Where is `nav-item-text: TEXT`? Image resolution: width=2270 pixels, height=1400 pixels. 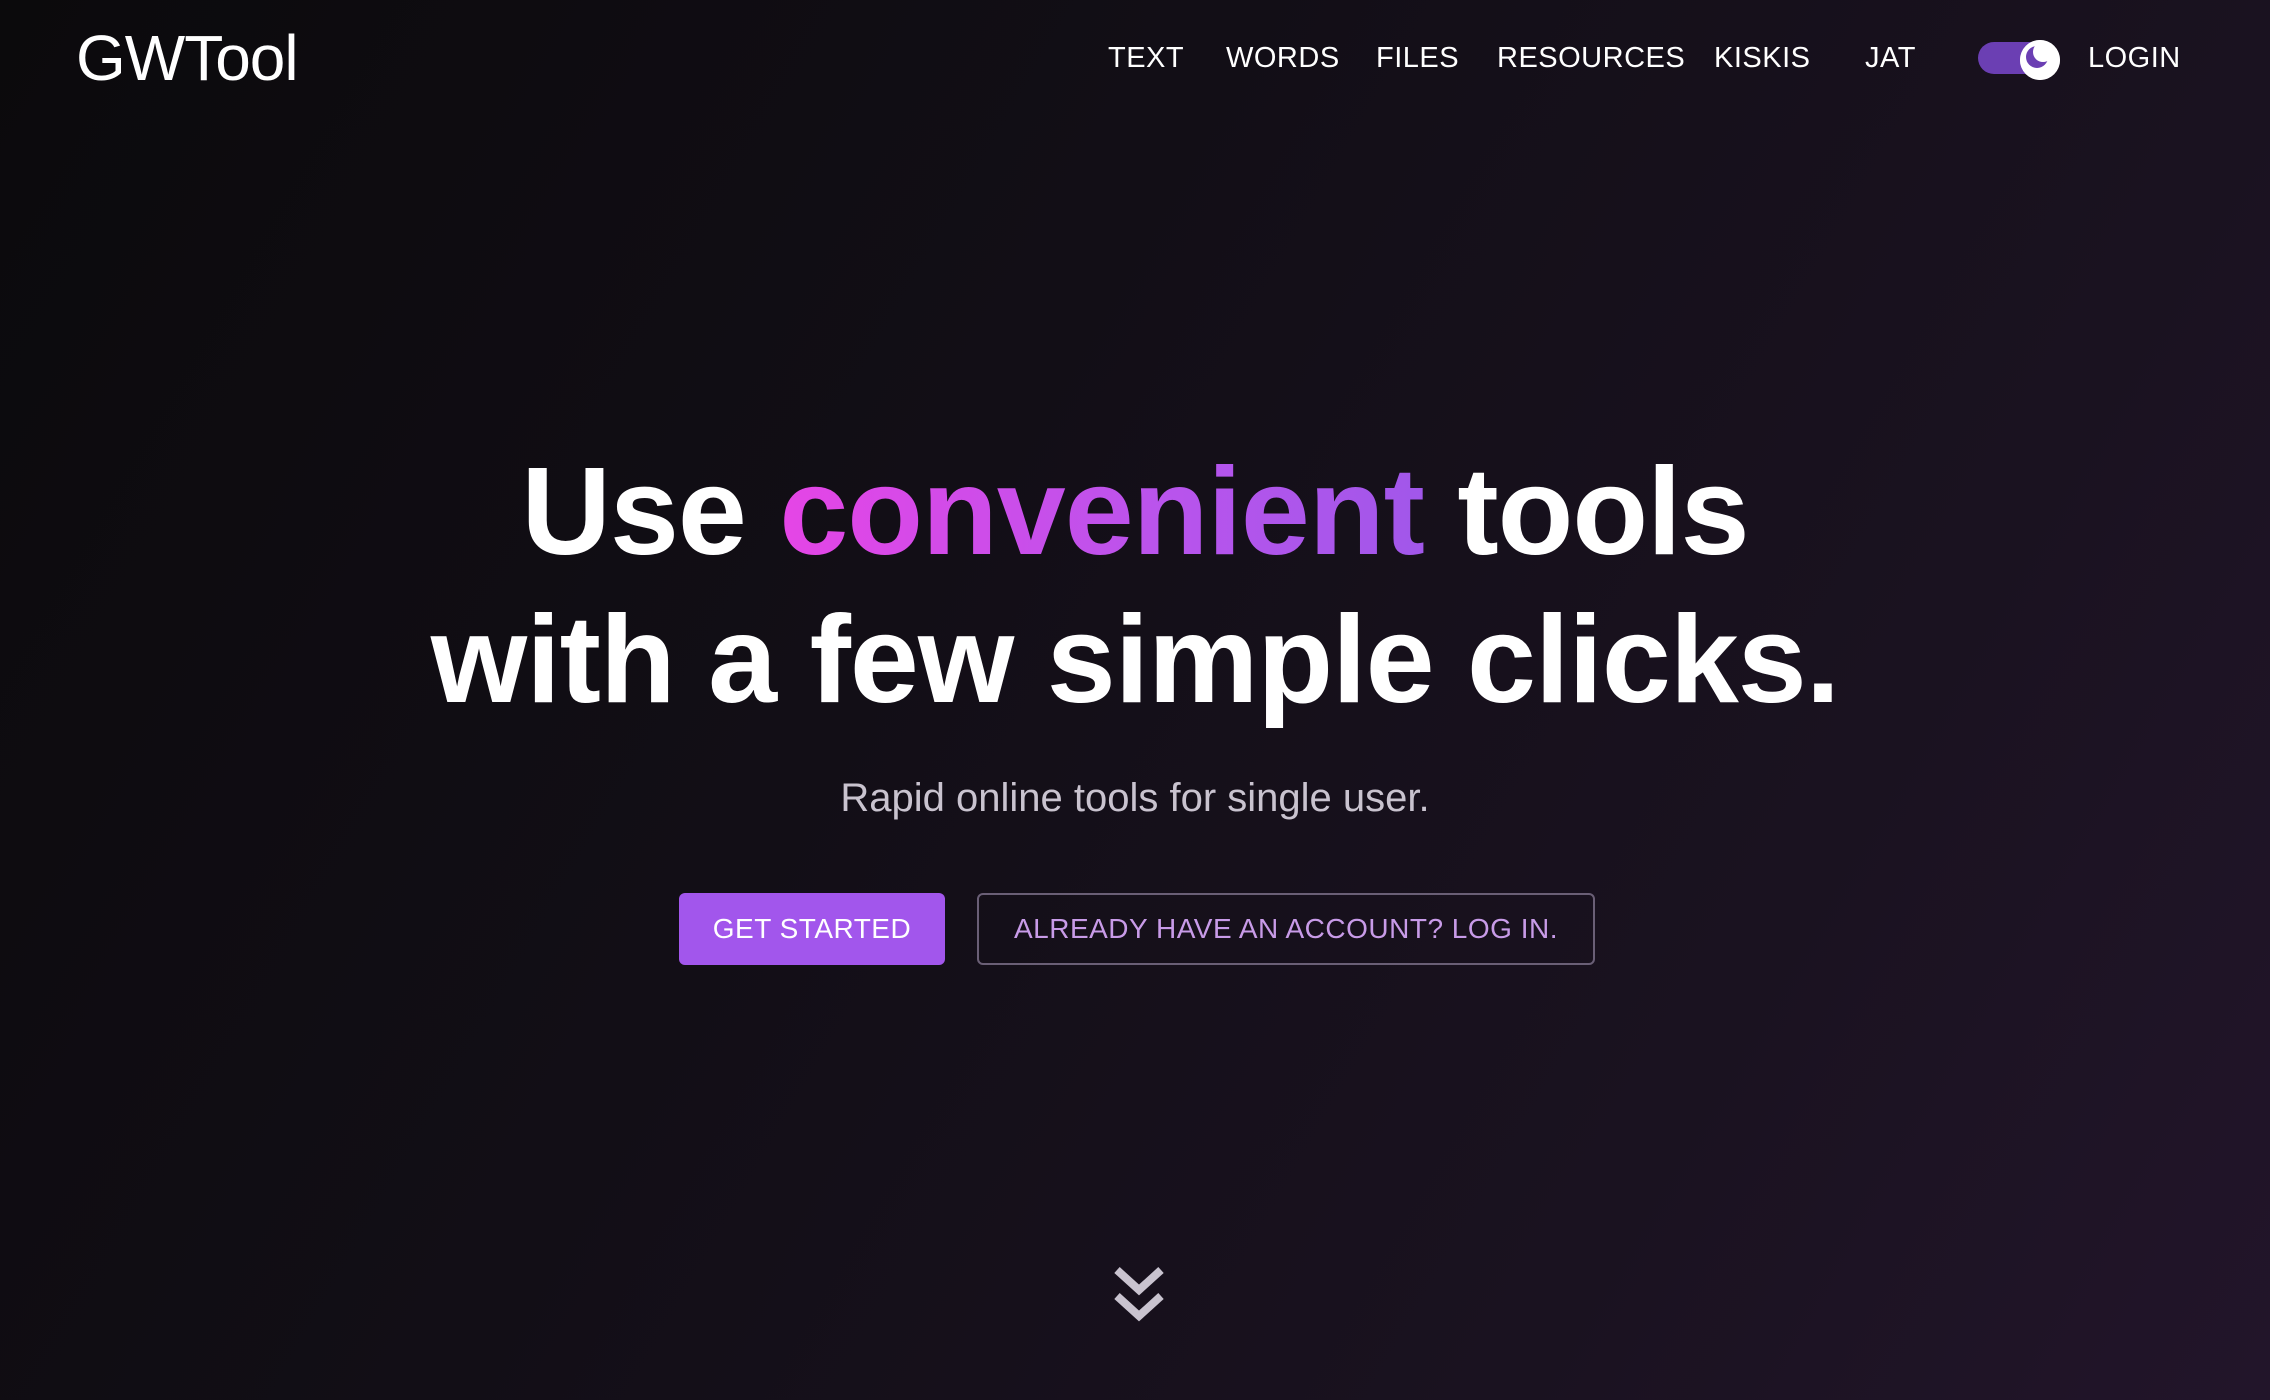
nav-item-text: TEXT is located at coordinates (1146, 58).